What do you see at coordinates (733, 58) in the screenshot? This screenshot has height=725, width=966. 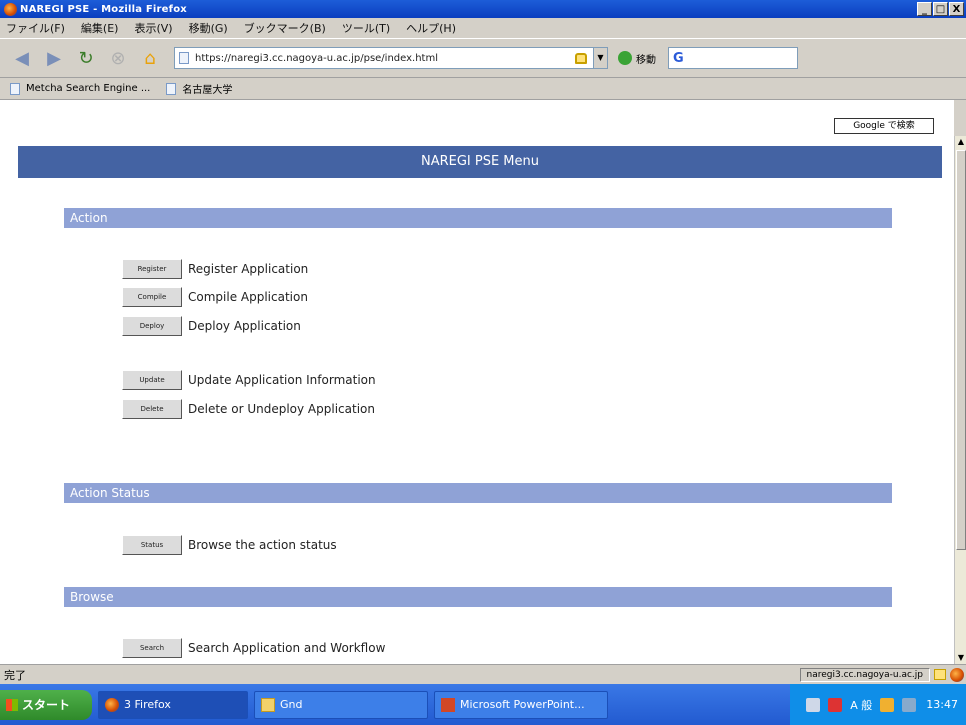 I see `search-input: G` at bounding box center [733, 58].